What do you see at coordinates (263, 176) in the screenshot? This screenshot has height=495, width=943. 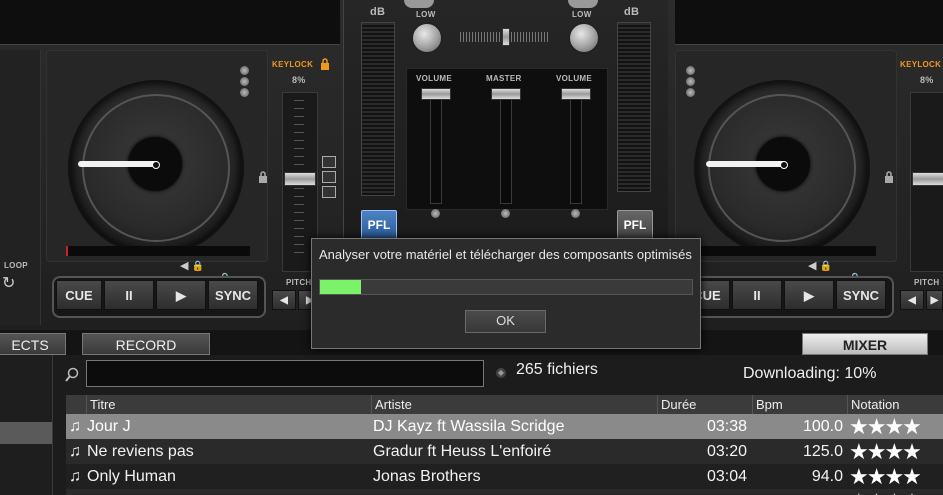 I see `left-pitch-lock-icon` at bounding box center [263, 176].